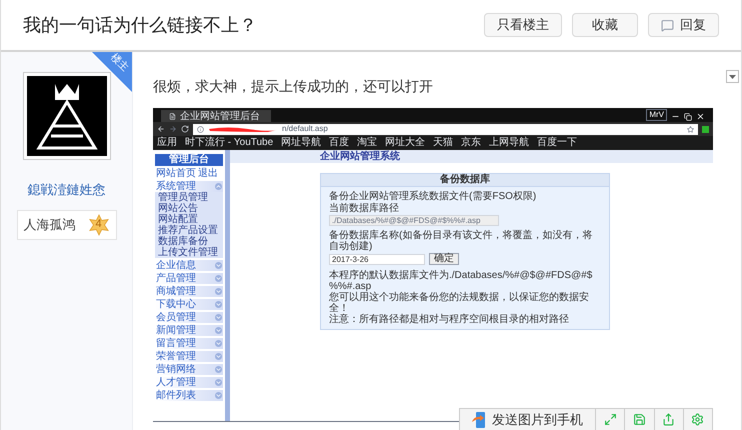 The width and height of the screenshot is (742, 430). Describe the element at coordinates (189, 186) in the screenshot. I see `menu-group: 系统管理` at that location.